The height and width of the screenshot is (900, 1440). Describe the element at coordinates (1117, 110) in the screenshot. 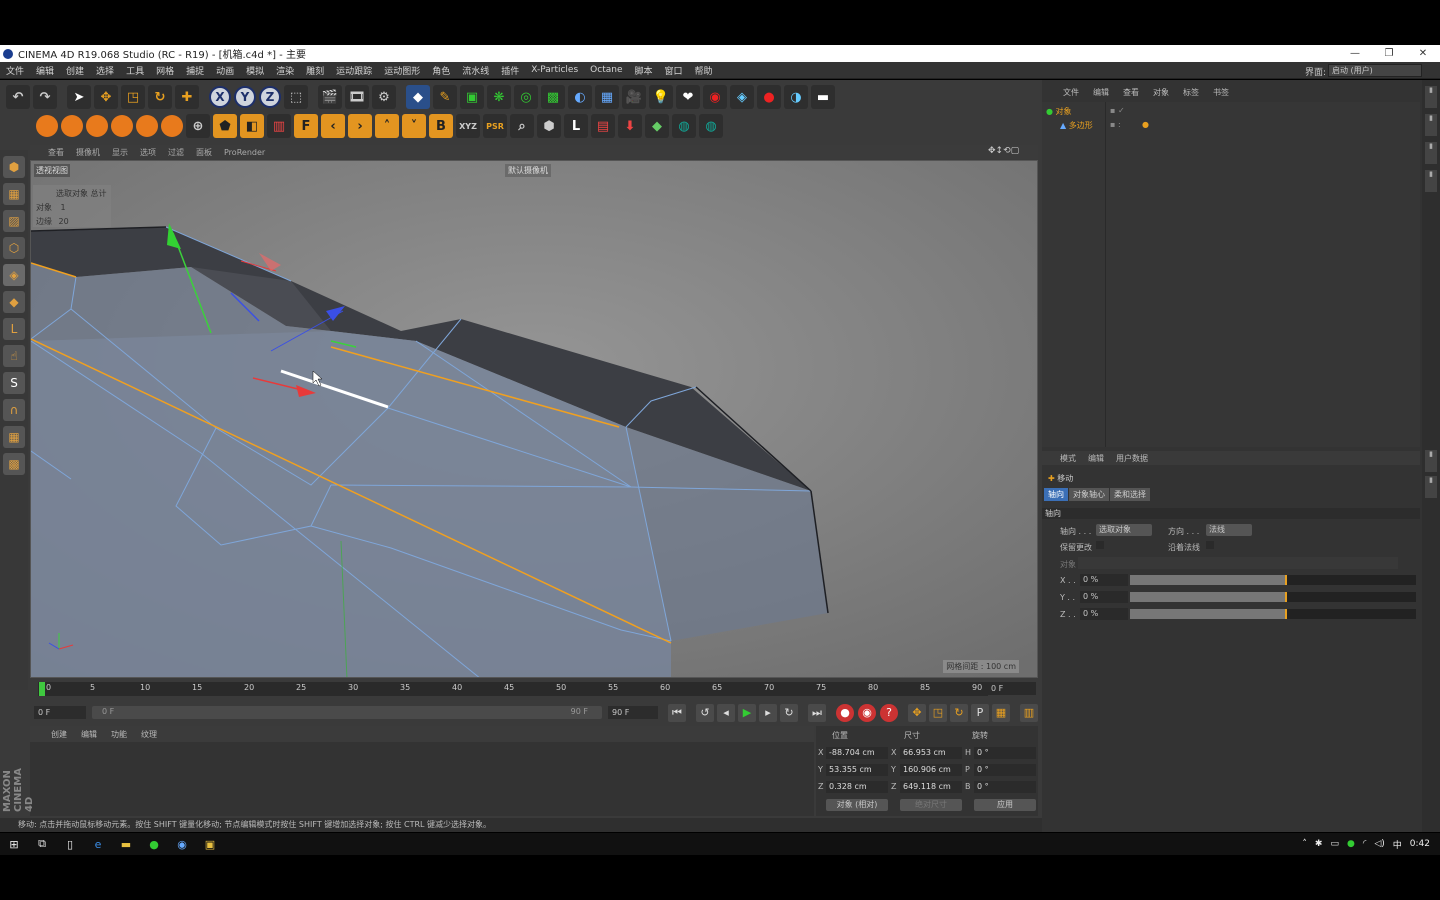

I see `visibility-toggle-icon: ▪ ✓` at that location.